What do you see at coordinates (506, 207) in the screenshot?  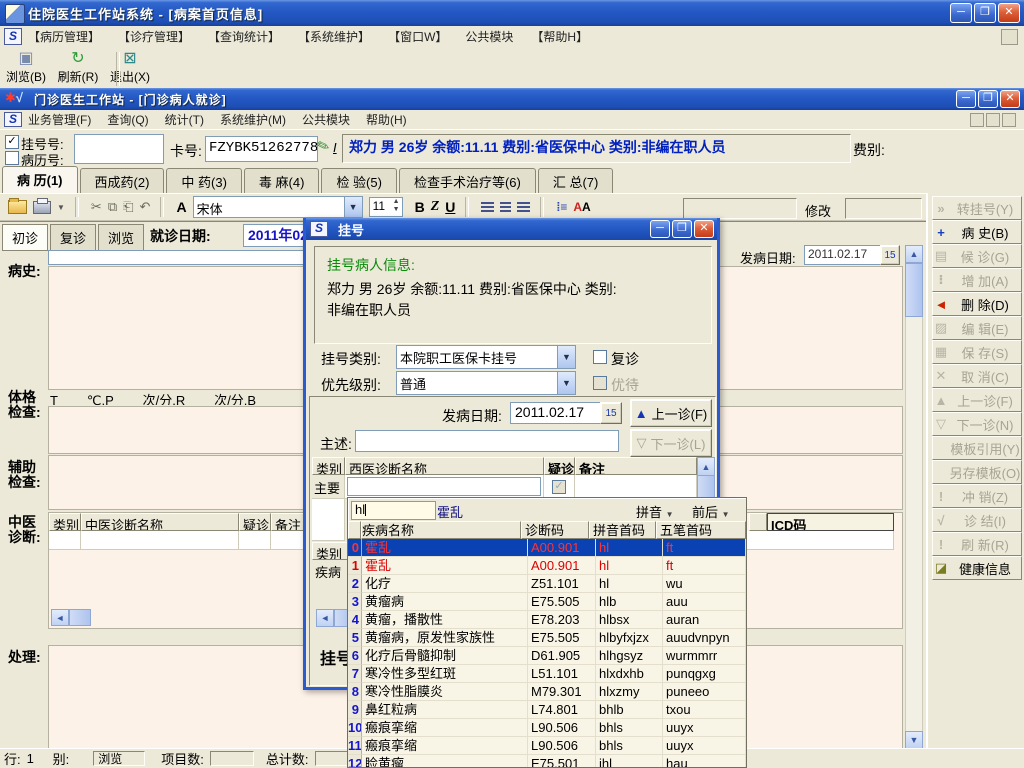 I see `align-center-icon` at bounding box center [506, 207].